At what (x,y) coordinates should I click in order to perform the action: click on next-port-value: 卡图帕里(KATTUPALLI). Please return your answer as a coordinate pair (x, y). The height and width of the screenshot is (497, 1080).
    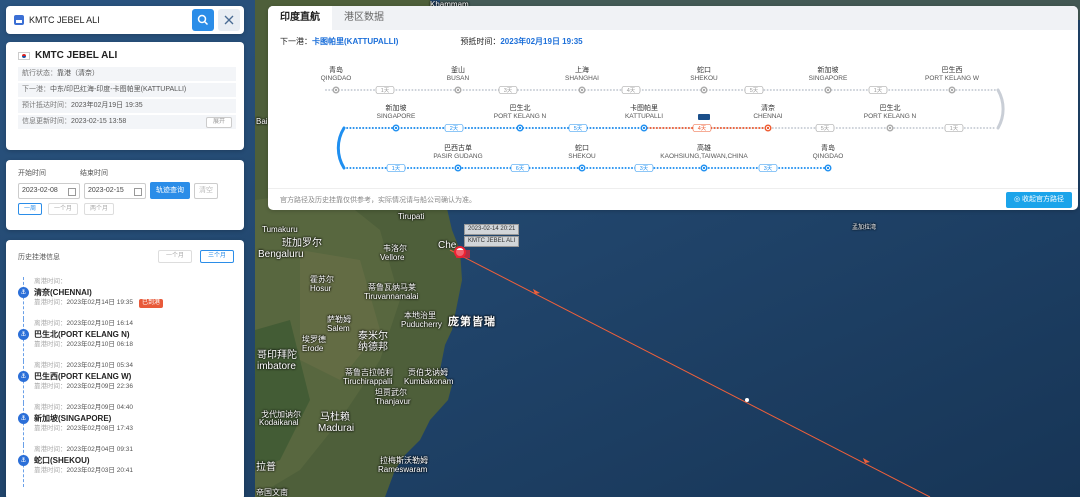
    Looking at the image, I should click on (355, 41).